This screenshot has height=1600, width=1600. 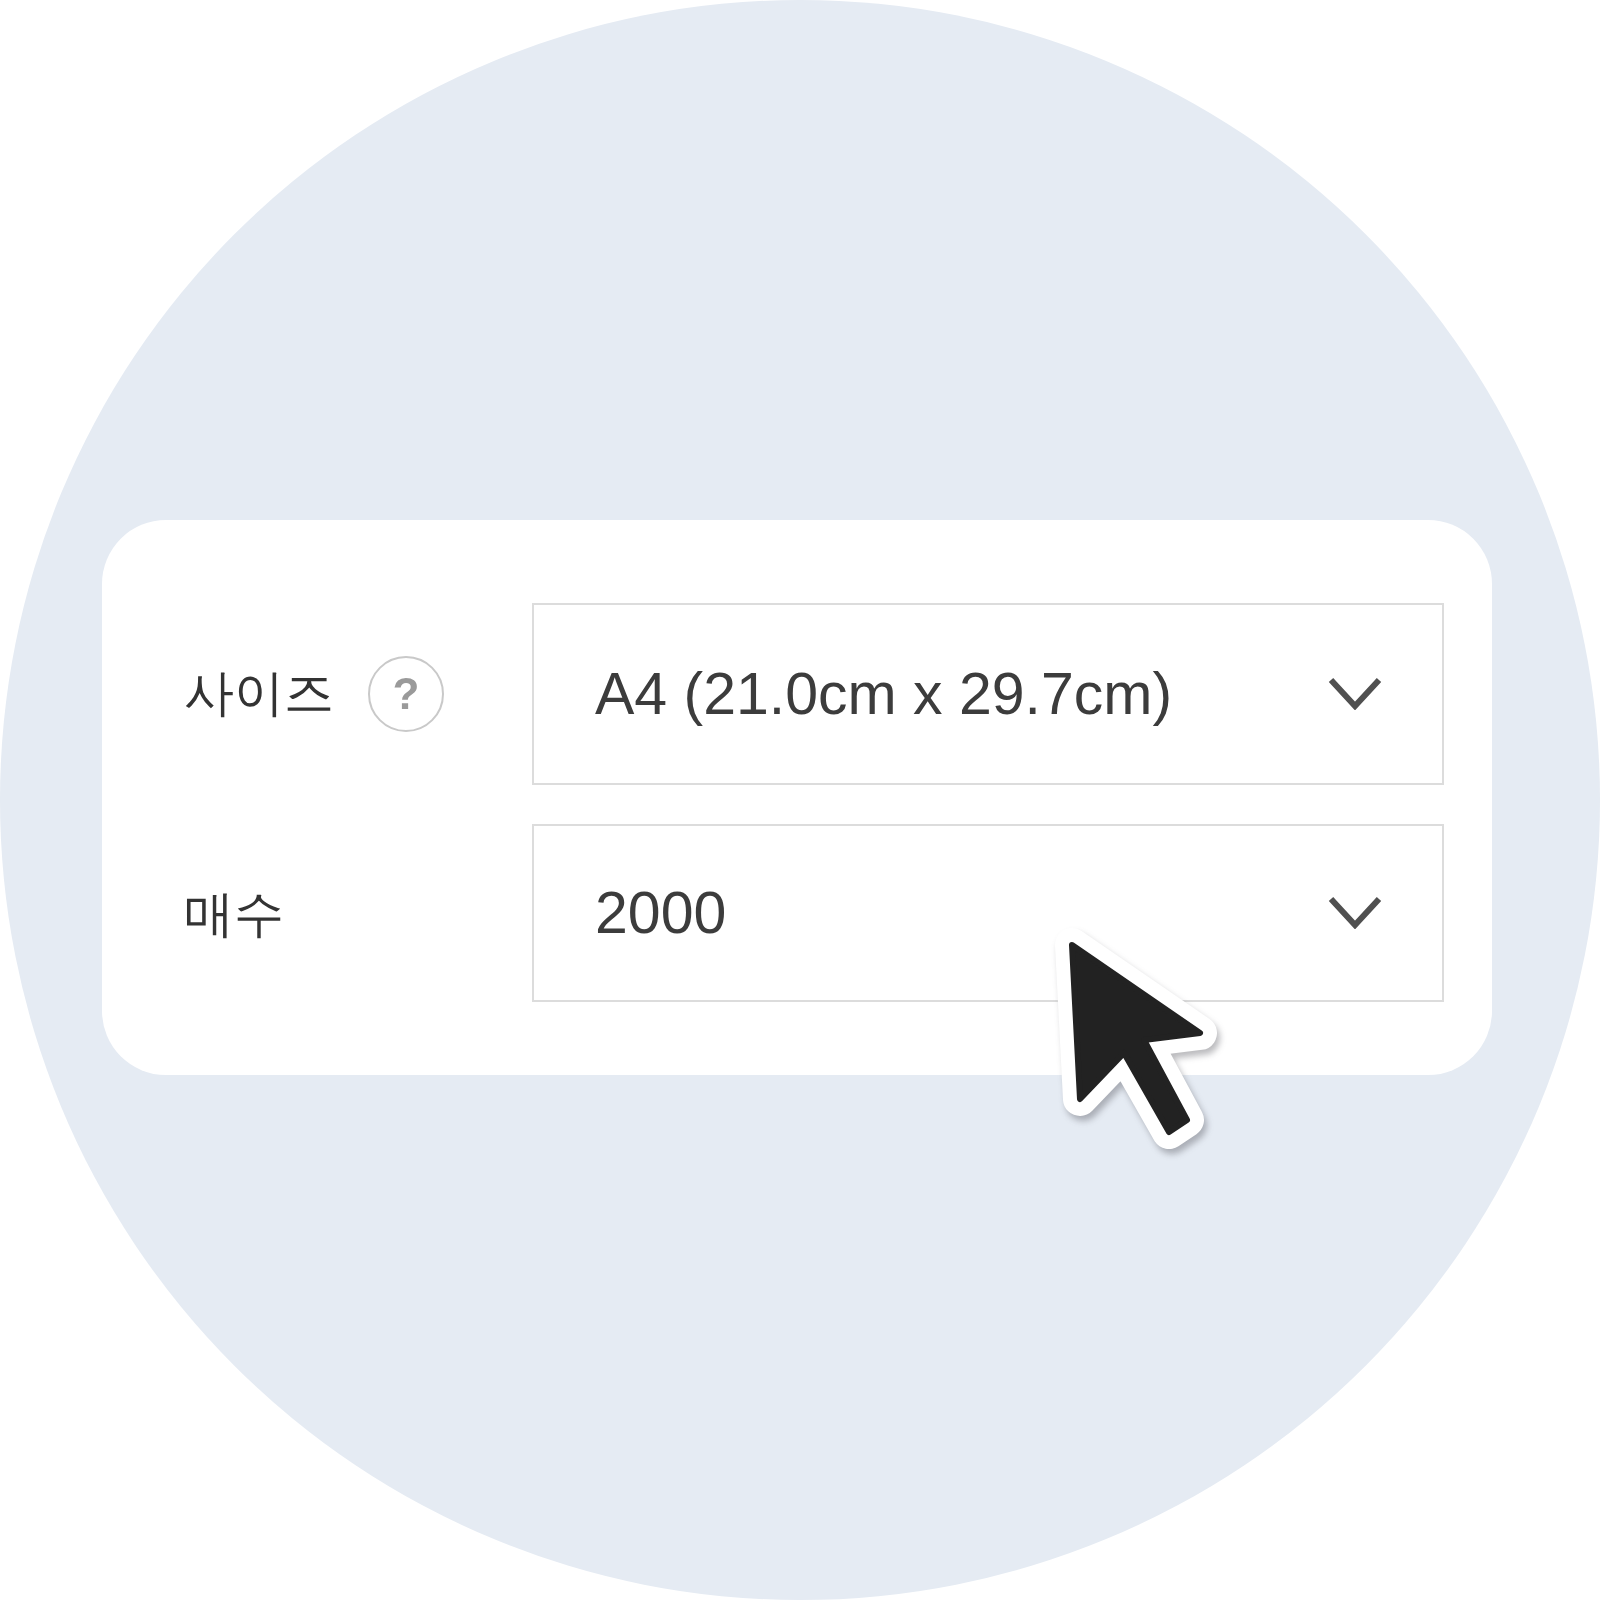 What do you see at coordinates (234, 914) in the screenshot?
I see `field-label: 매수` at bounding box center [234, 914].